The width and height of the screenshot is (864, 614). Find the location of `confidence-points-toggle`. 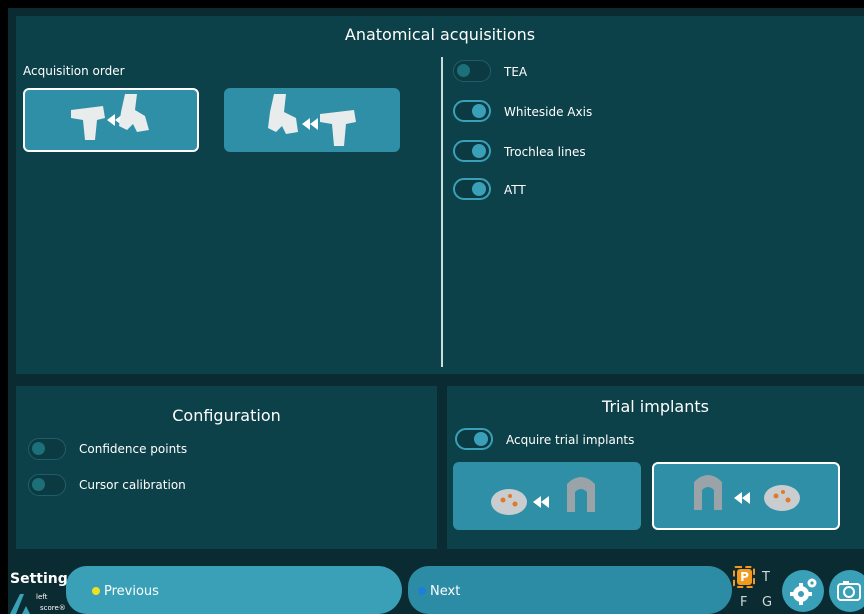

confidence-points-toggle is located at coordinates (47, 449).